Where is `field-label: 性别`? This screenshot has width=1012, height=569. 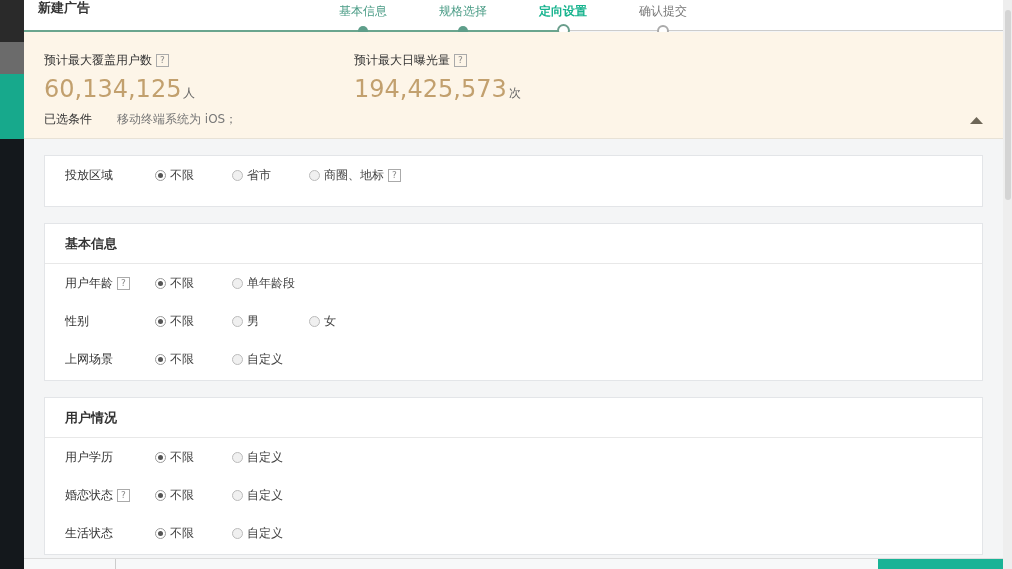
field-label: 性别 is located at coordinates (77, 321).